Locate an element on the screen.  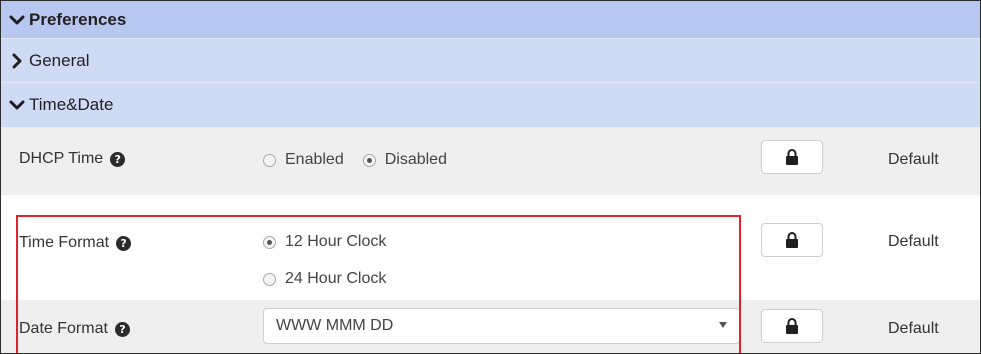
dhcp-disabled-label: Disabled is located at coordinates (416, 160).